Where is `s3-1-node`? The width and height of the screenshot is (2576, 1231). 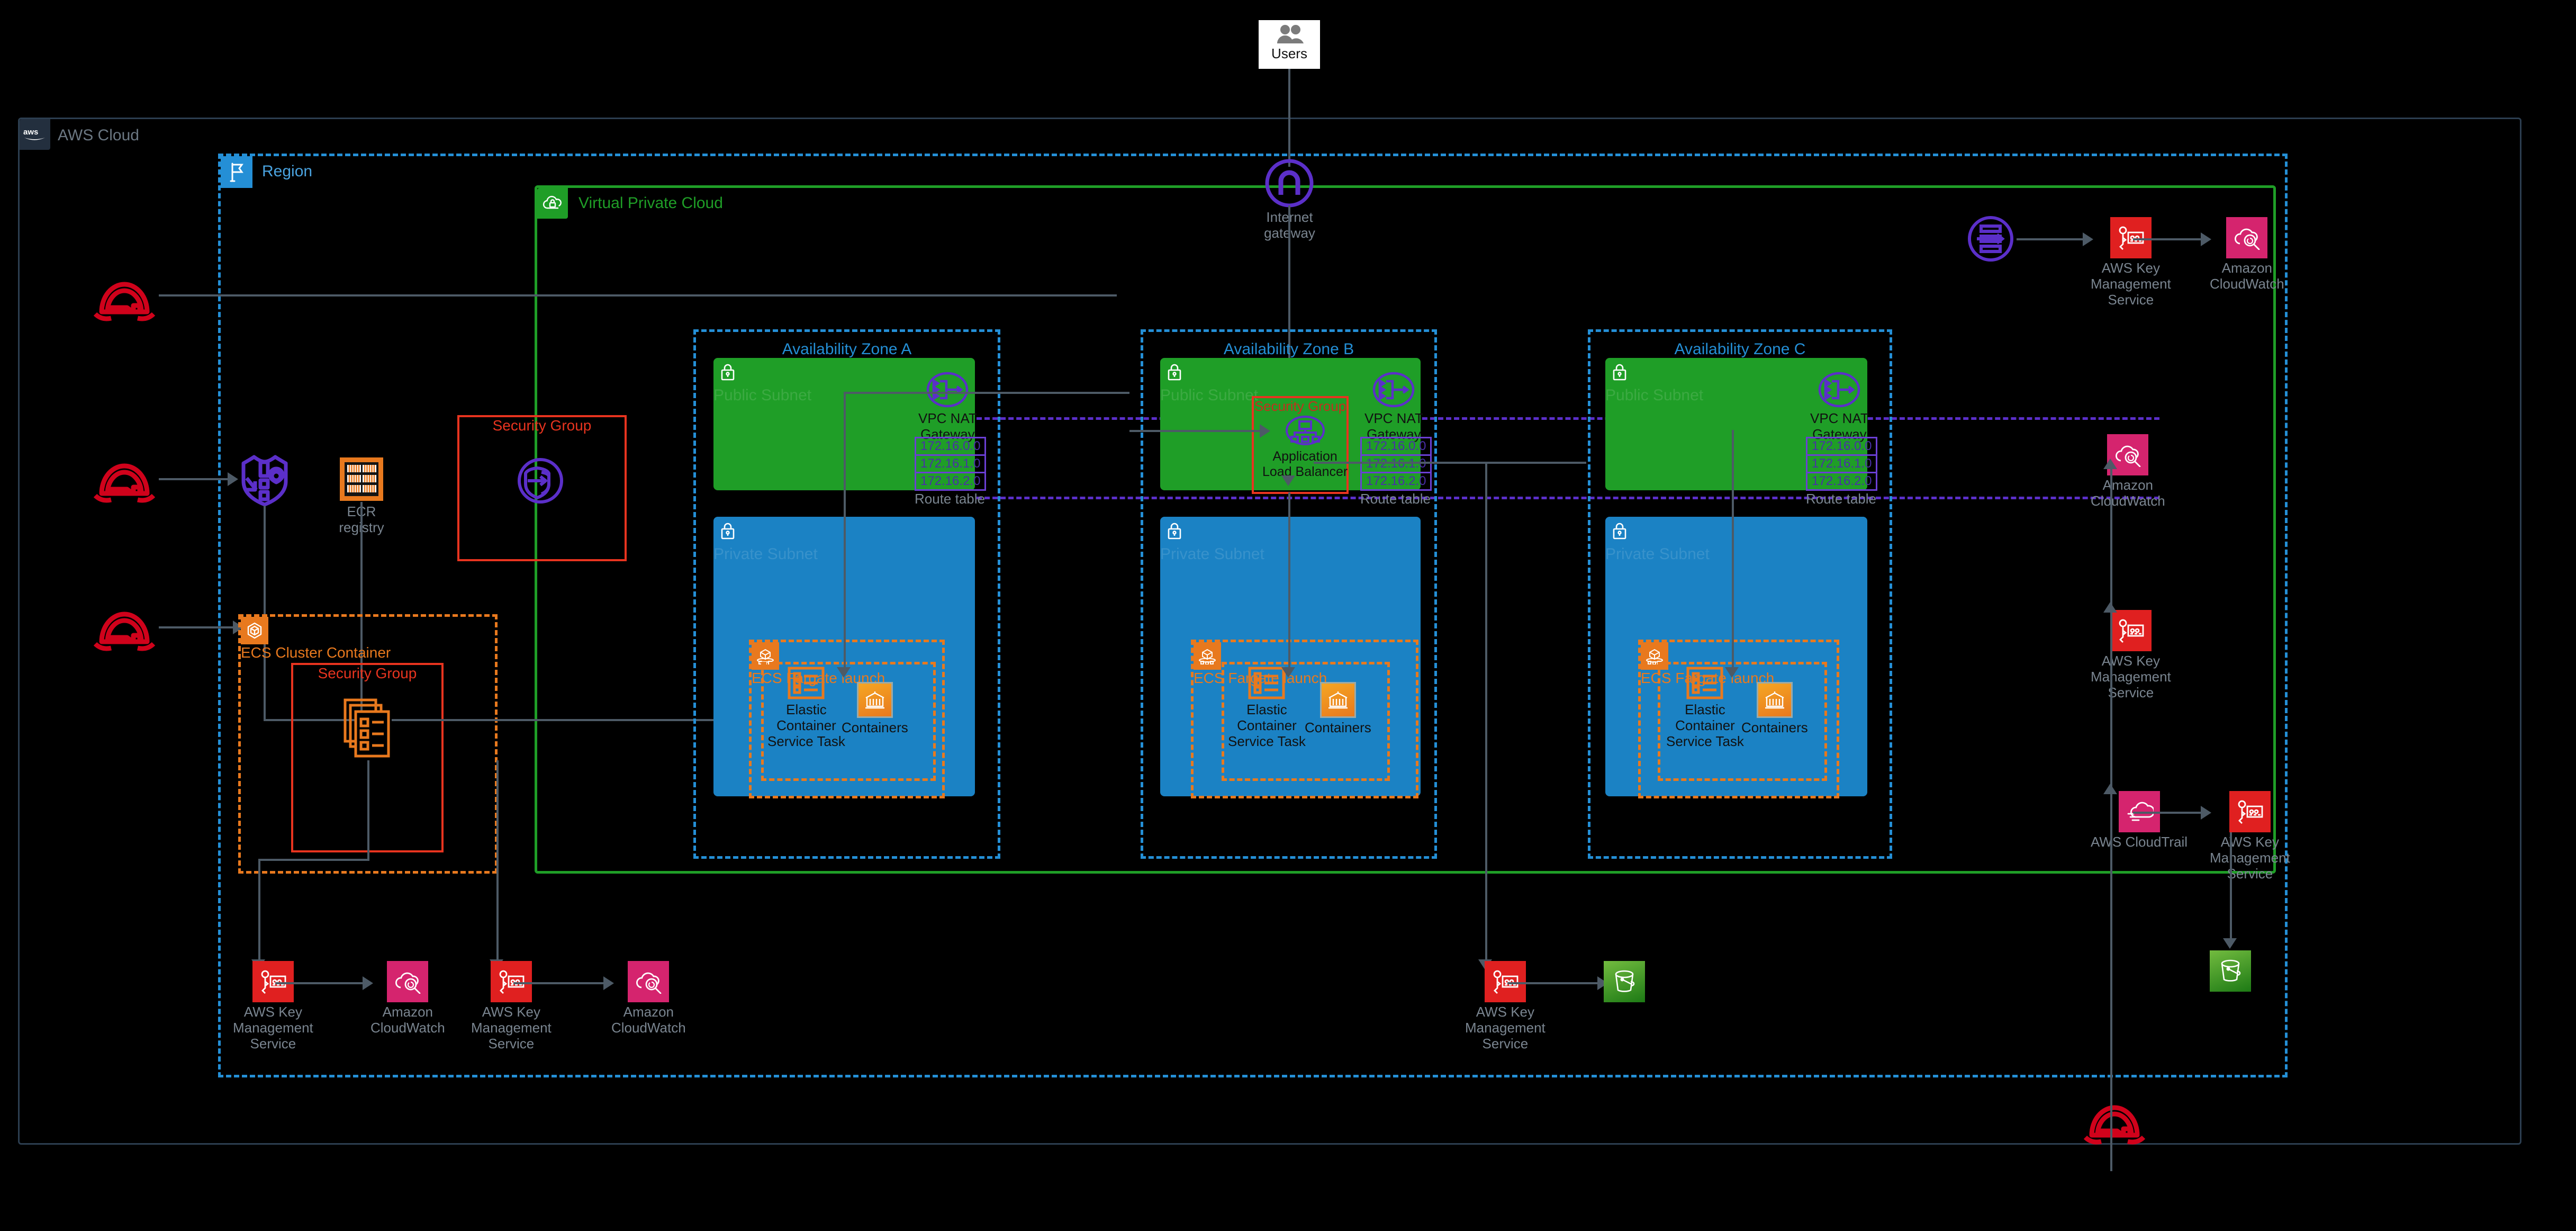
s3-1-node is located at coordinates (1624, 981).